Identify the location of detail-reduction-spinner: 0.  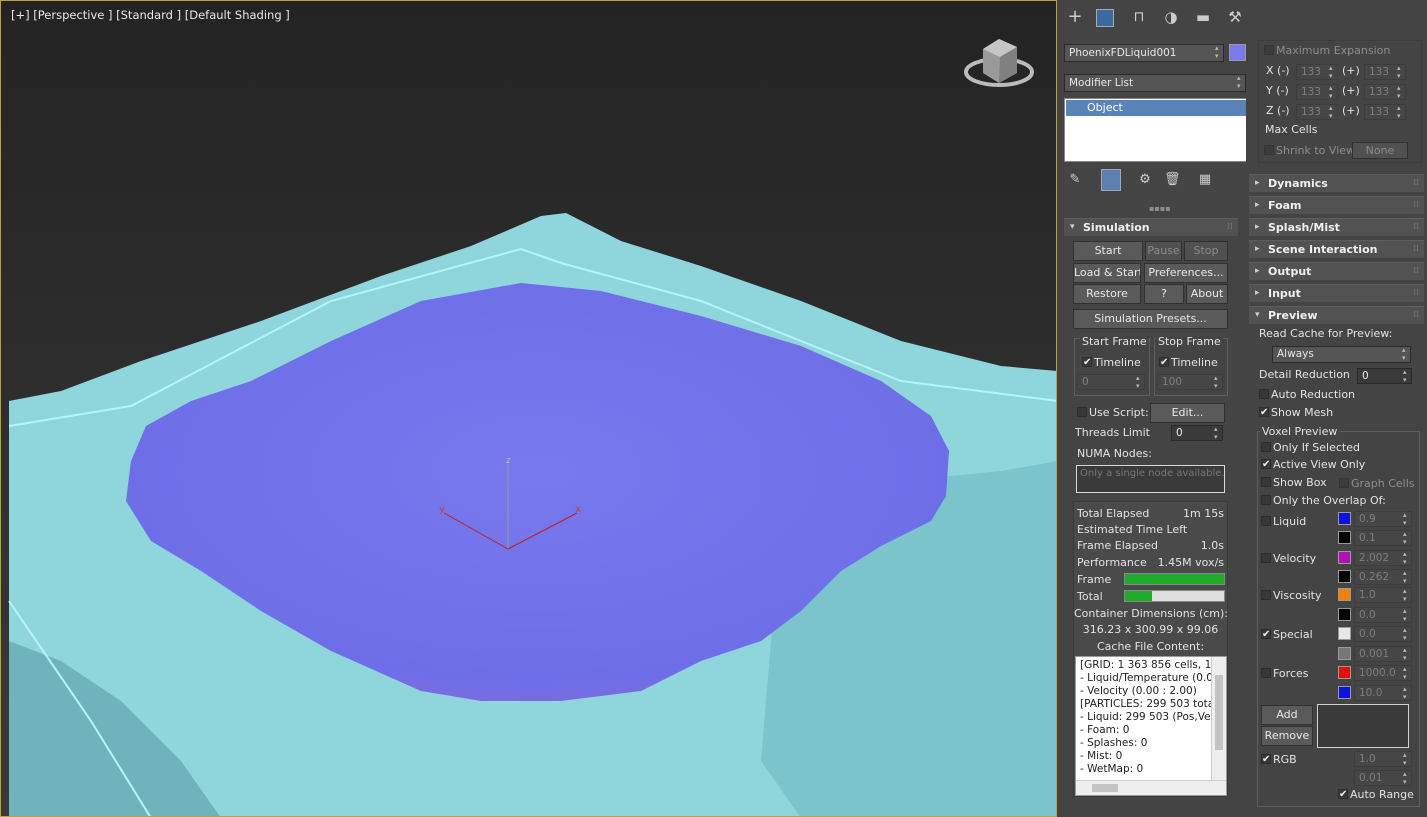
(1384, 376).